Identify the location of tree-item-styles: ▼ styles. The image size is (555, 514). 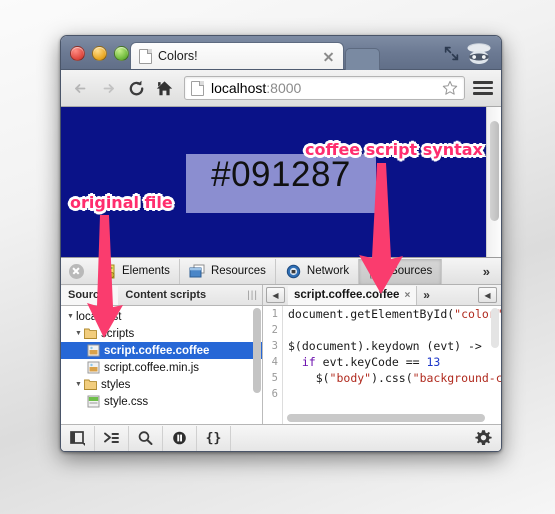
(161, 384).